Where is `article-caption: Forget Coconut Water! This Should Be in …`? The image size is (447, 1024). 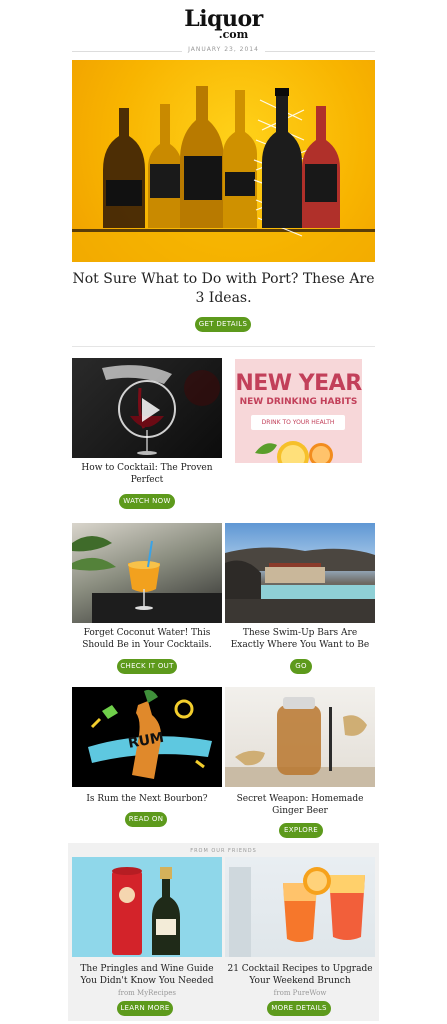
article-caption: Forget Coconut Water! This Should Be in … is located at coordinates (147, 639).